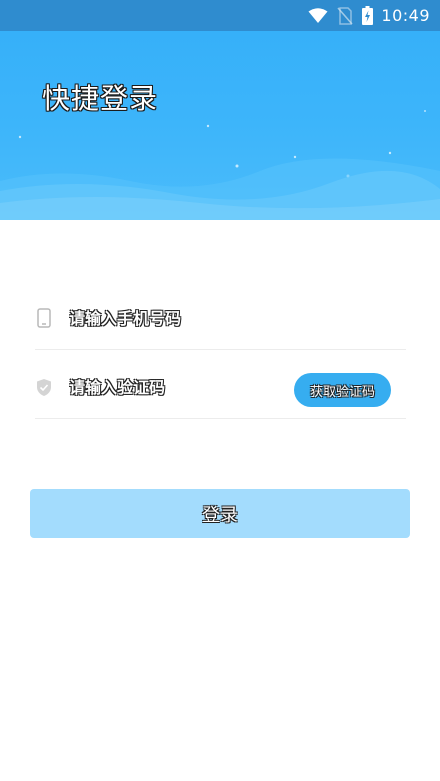  Describe the element at coordinates (220, 513) in the screenshot. I see `login-button: 登录` at that location.